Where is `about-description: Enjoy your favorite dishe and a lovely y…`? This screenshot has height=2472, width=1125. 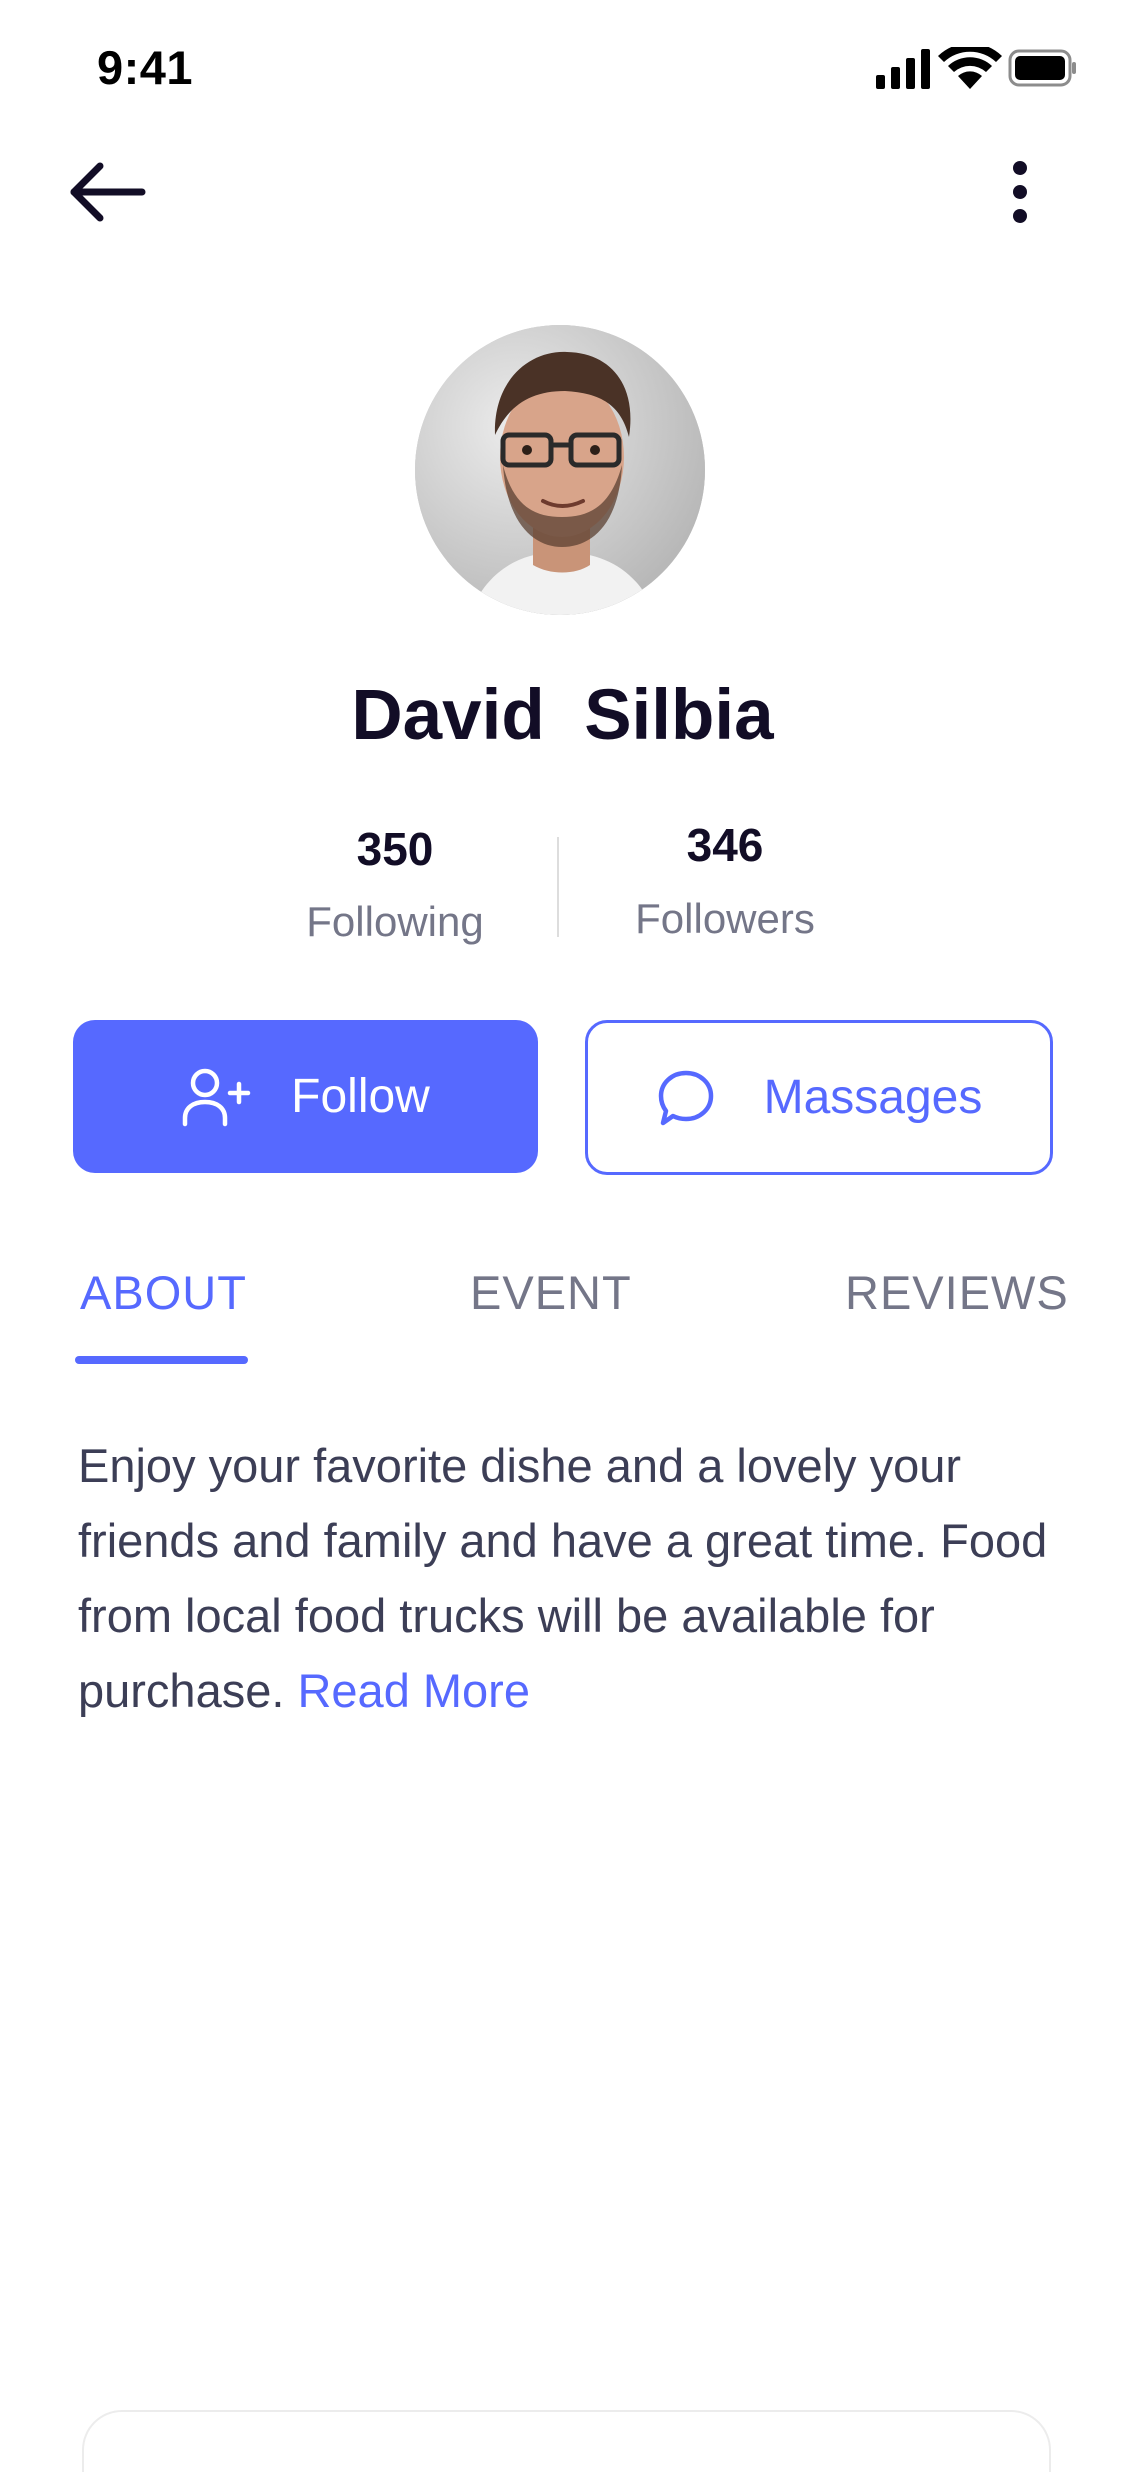
about-description: Enjoy your favorite dishe and a lovely y… is located at coordinates (563, 1578).